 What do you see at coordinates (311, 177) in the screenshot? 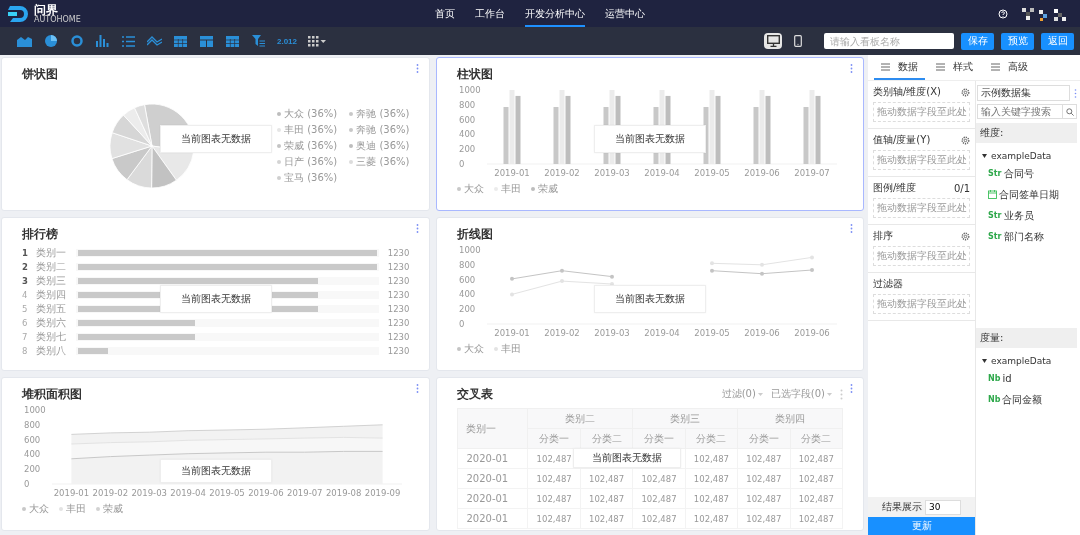
I see `legend-label: 宝马 (36%)` at bounding box center [311, 177].